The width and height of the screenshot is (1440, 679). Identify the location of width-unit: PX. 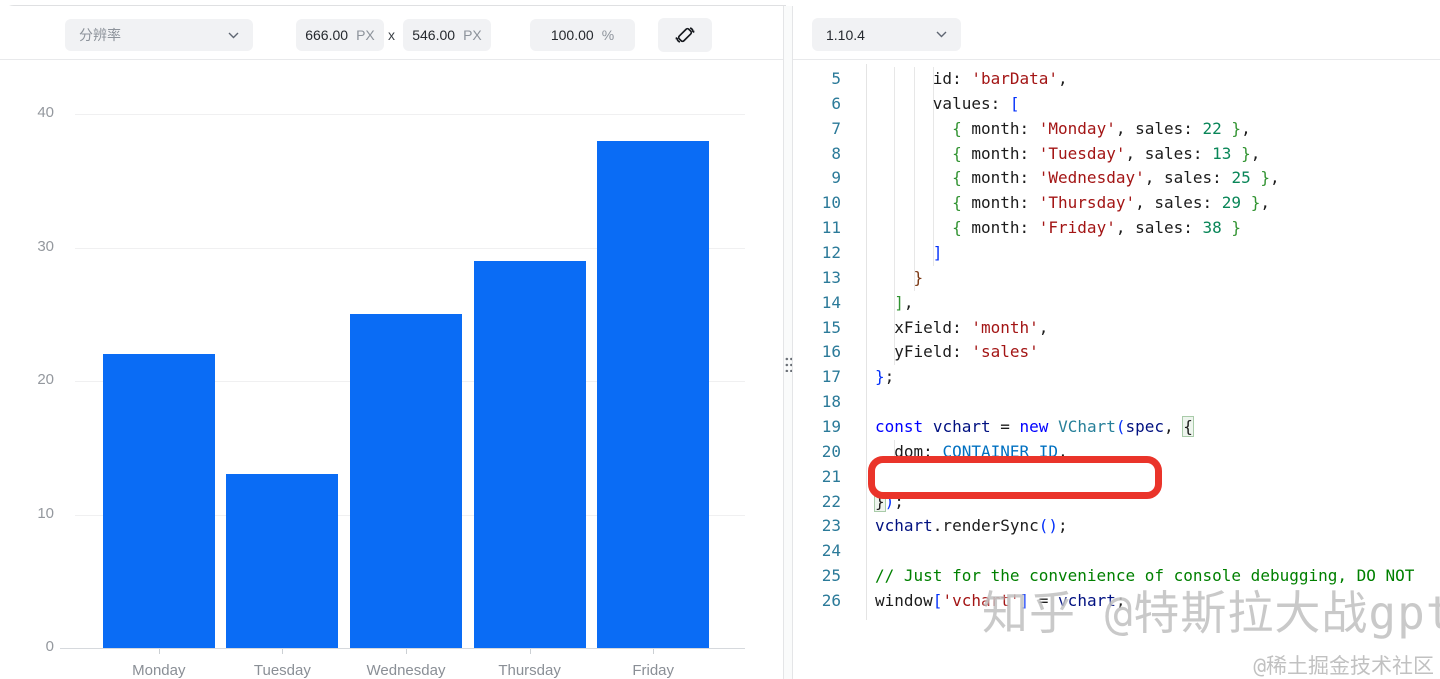
(365, 35).